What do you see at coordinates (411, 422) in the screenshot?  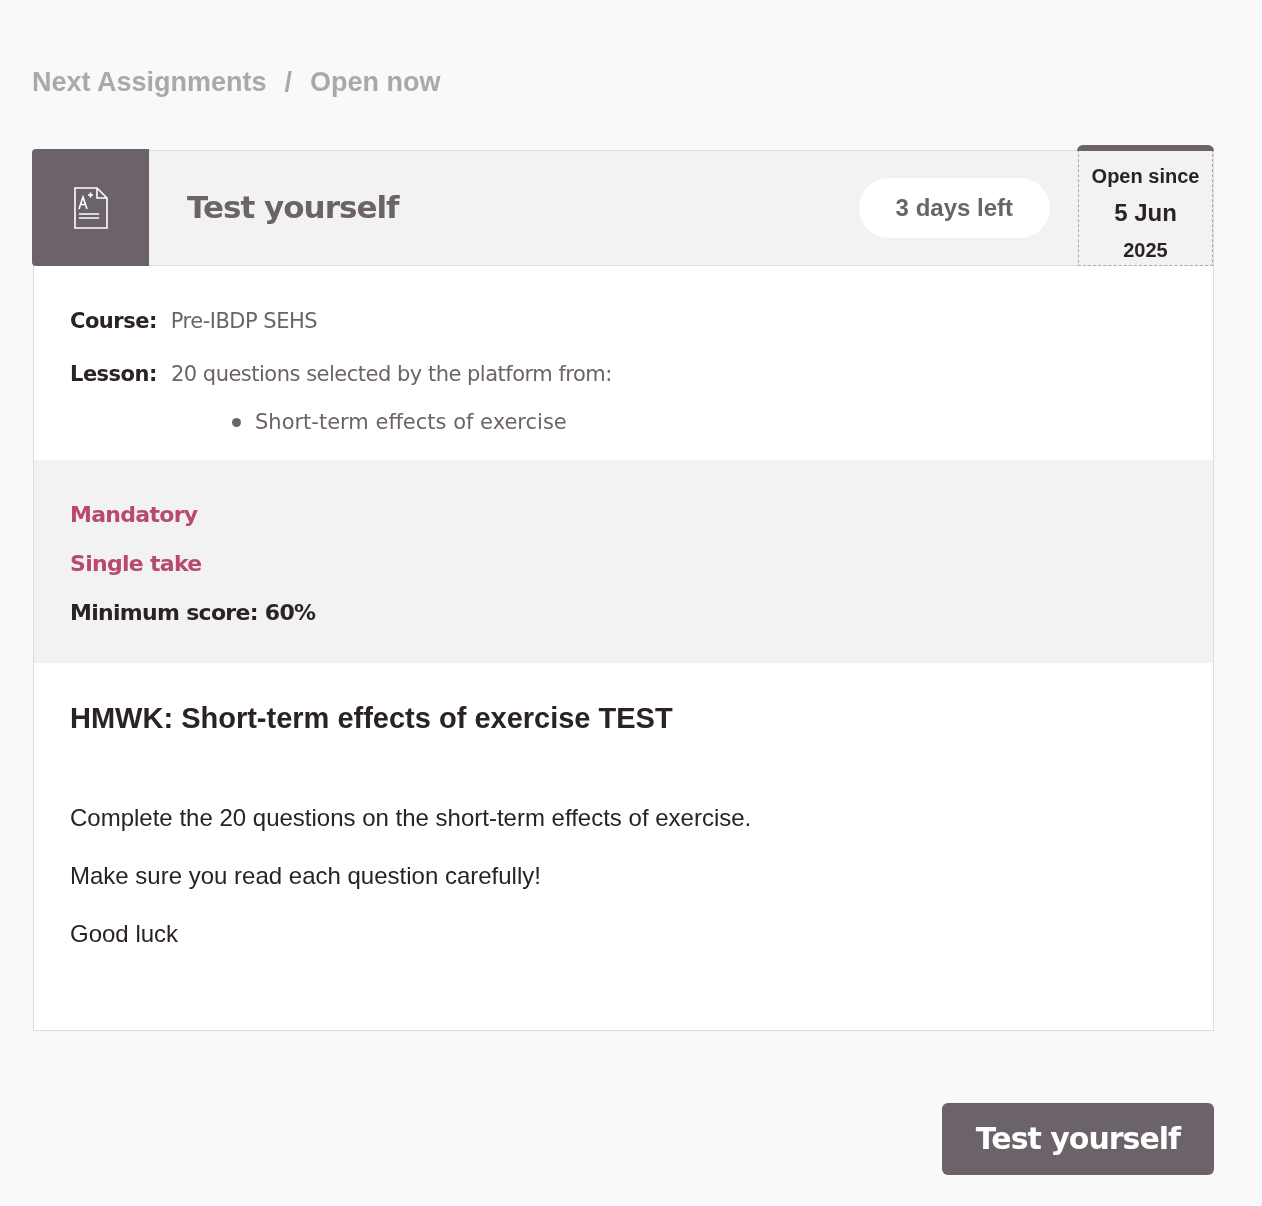 I see `lesson-topic: Short-term effects of exercise` at bounding box center [411, 422].